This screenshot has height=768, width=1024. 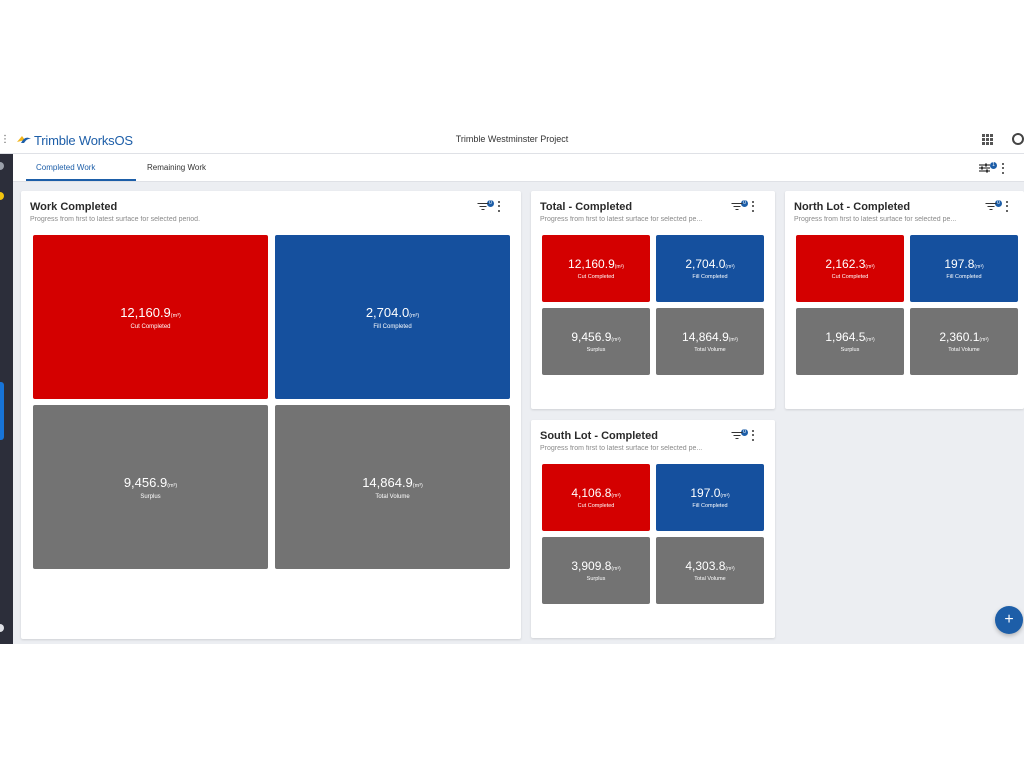 I want to click on tile-value: 3,909.8, so click(x=591, y=566).